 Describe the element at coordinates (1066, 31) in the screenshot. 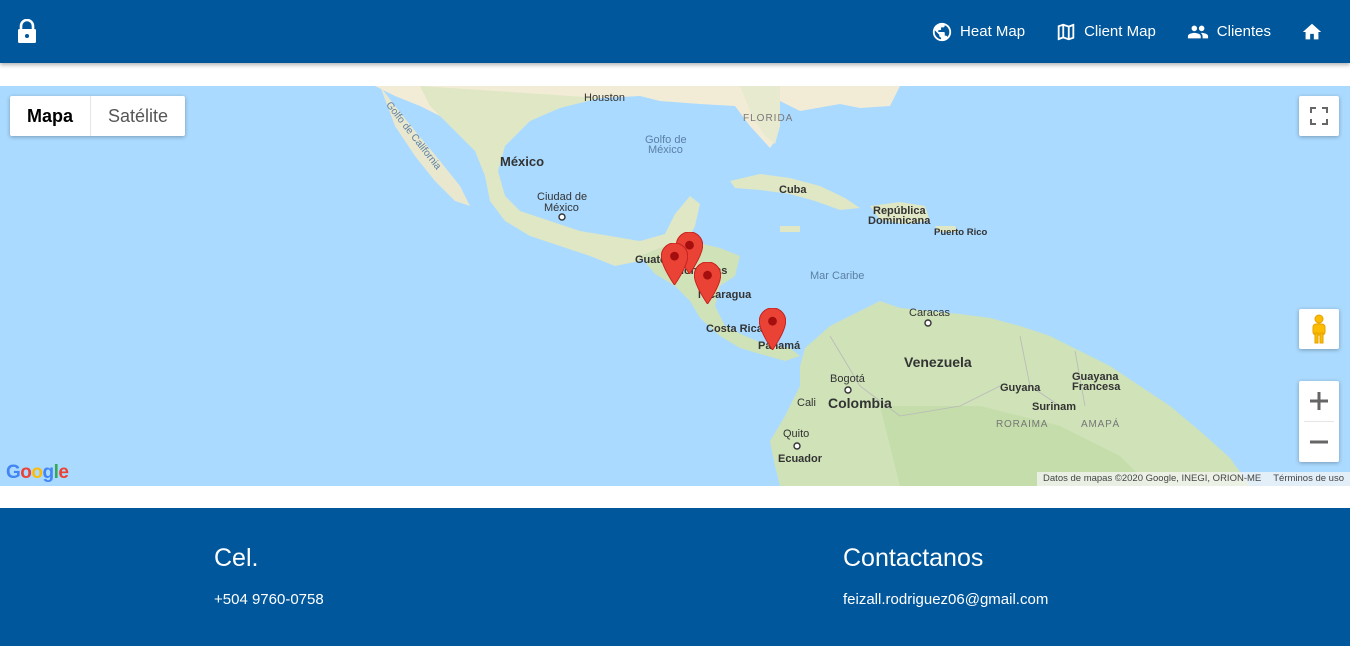

I see `map-icon` at that location.